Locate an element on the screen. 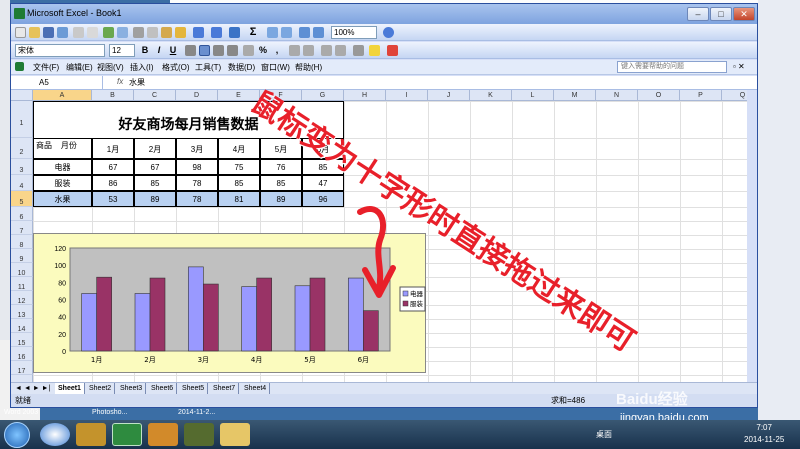 This screenshot has width=800, height=449. new-icon is located at coordinates (20, 32).